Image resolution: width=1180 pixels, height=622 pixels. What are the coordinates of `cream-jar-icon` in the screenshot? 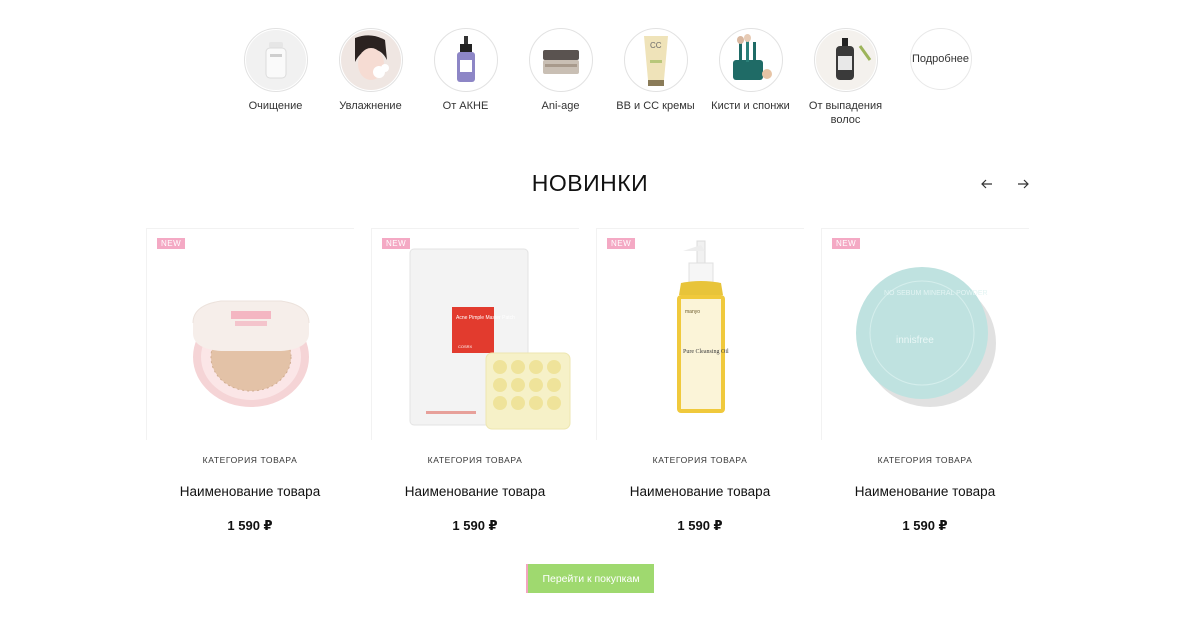 It's located at (560, 60).